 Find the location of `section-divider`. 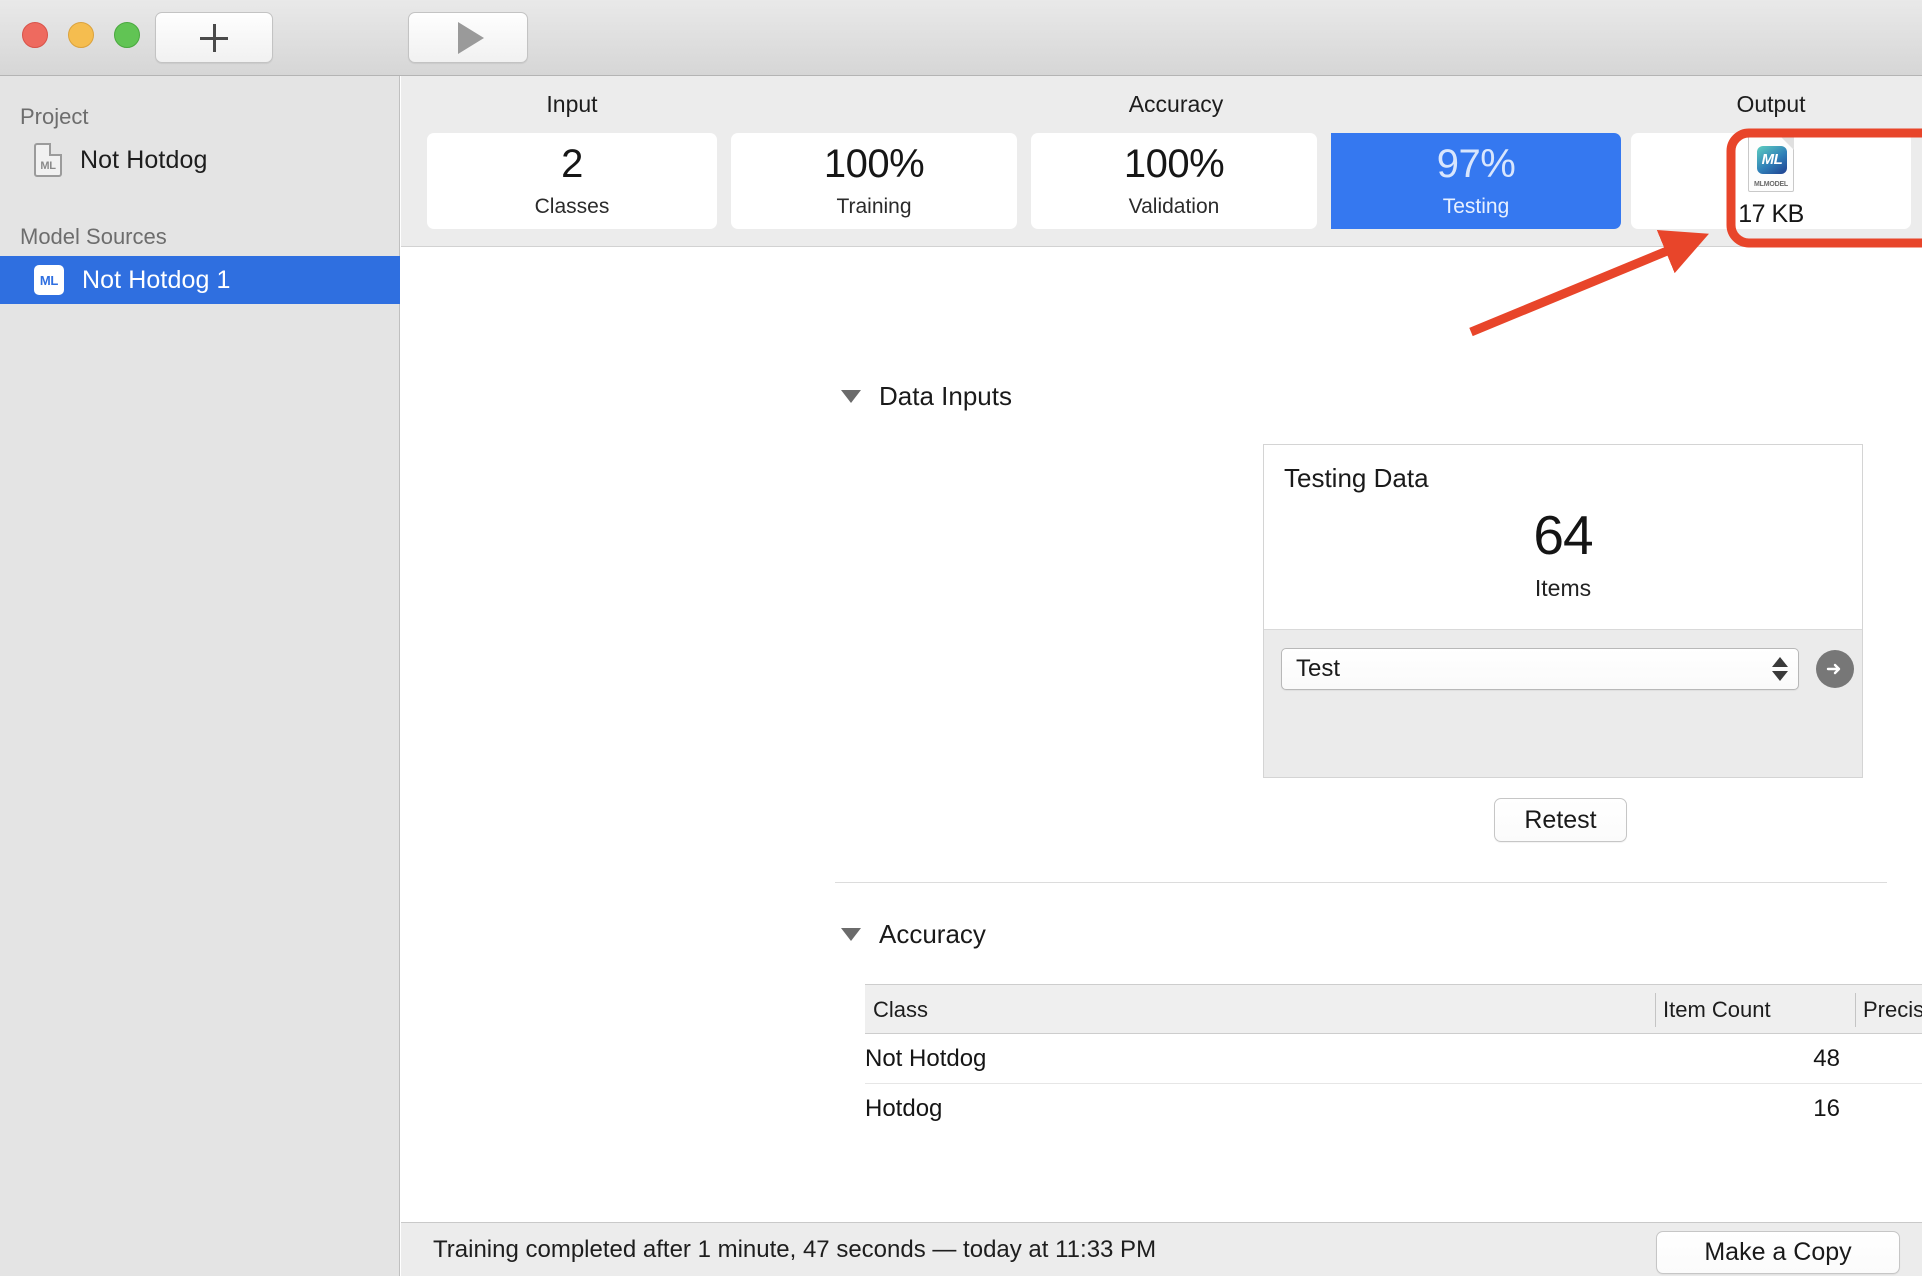

section-divider is located at coordinates (1361, 882).